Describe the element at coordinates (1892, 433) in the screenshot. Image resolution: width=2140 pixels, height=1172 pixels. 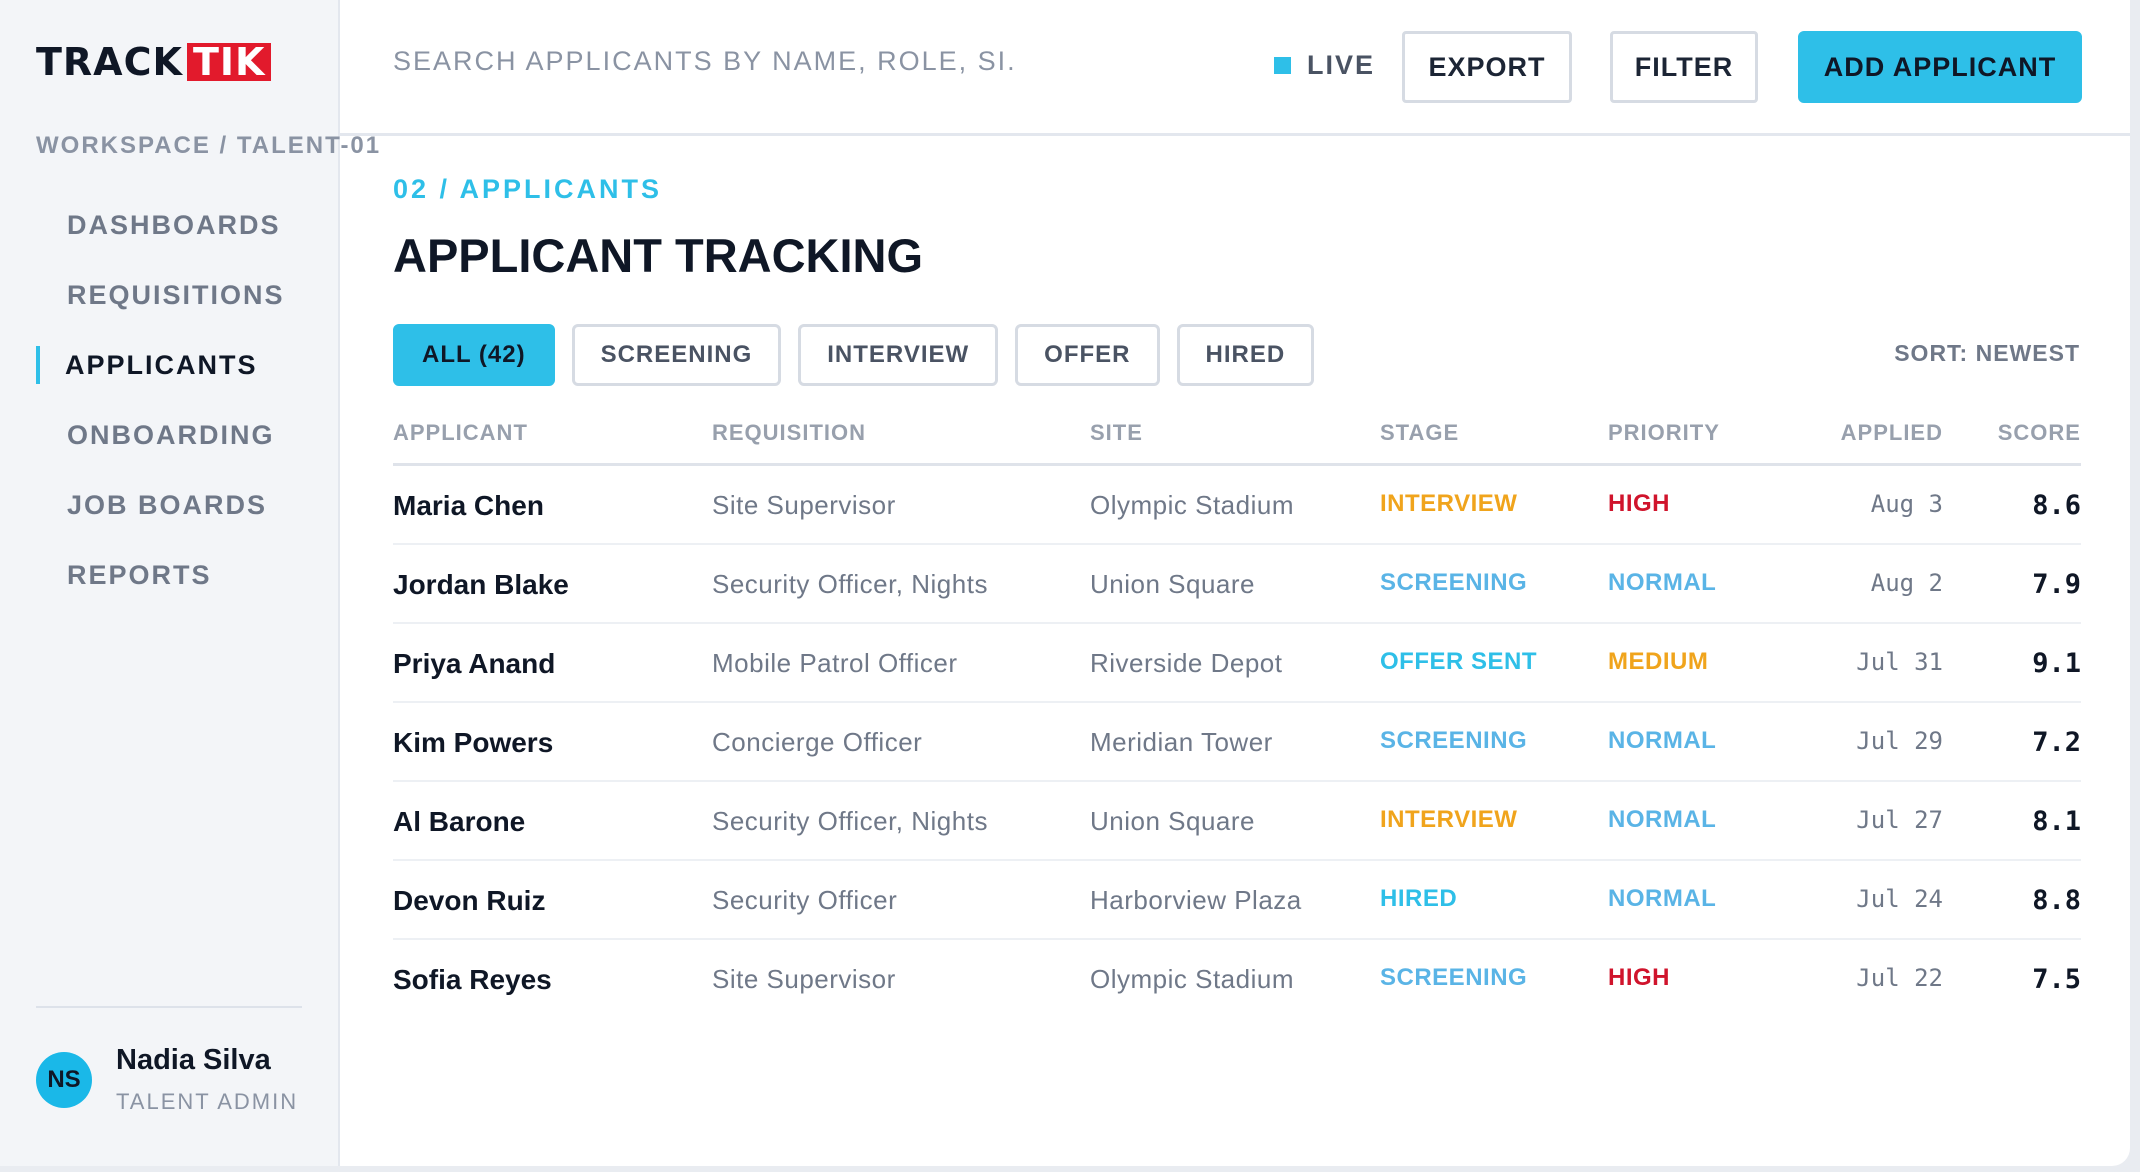
I see `col-header-applied: APPLIED` at that location.